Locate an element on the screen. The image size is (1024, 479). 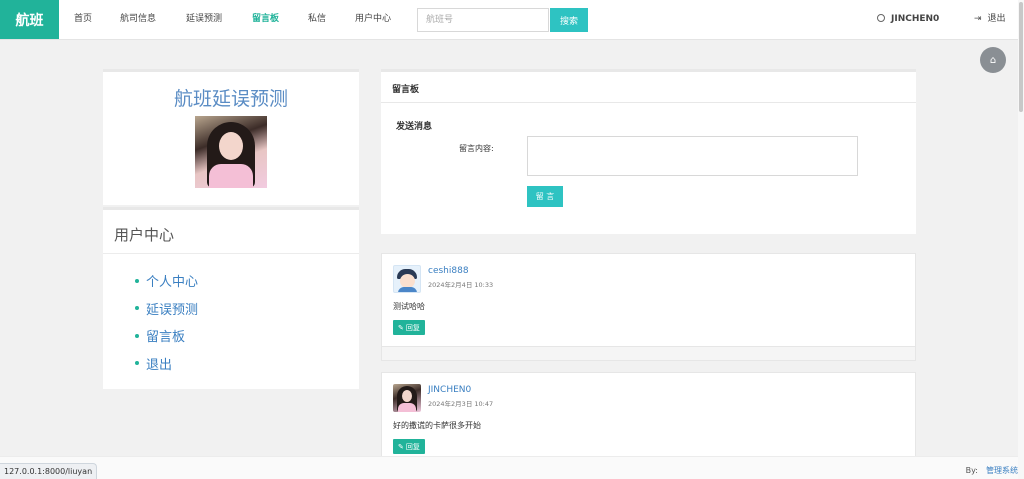
status-bar-url: 127.0.0.1:8000/liuyan is located at coordinates (49, 471).